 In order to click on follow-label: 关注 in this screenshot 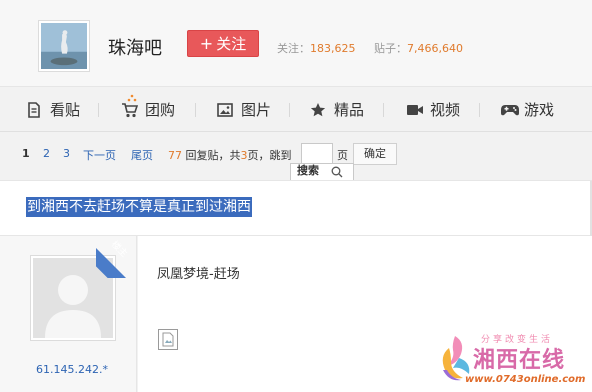, I will do `click(231, 44)`.